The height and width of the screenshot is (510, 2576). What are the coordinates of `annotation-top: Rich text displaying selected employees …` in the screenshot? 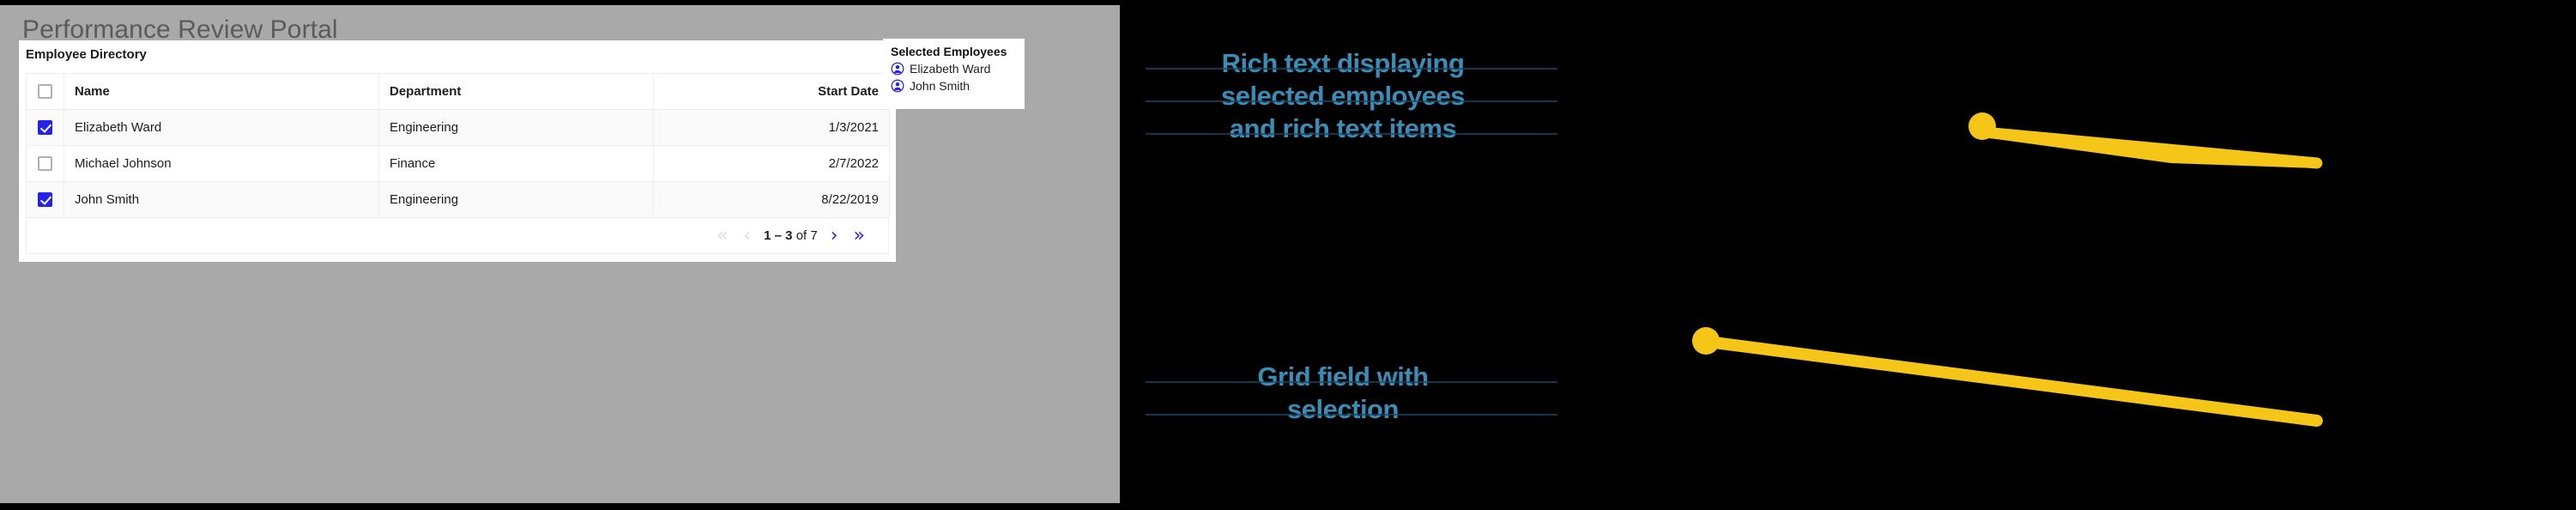 It's located at (1342, 96).